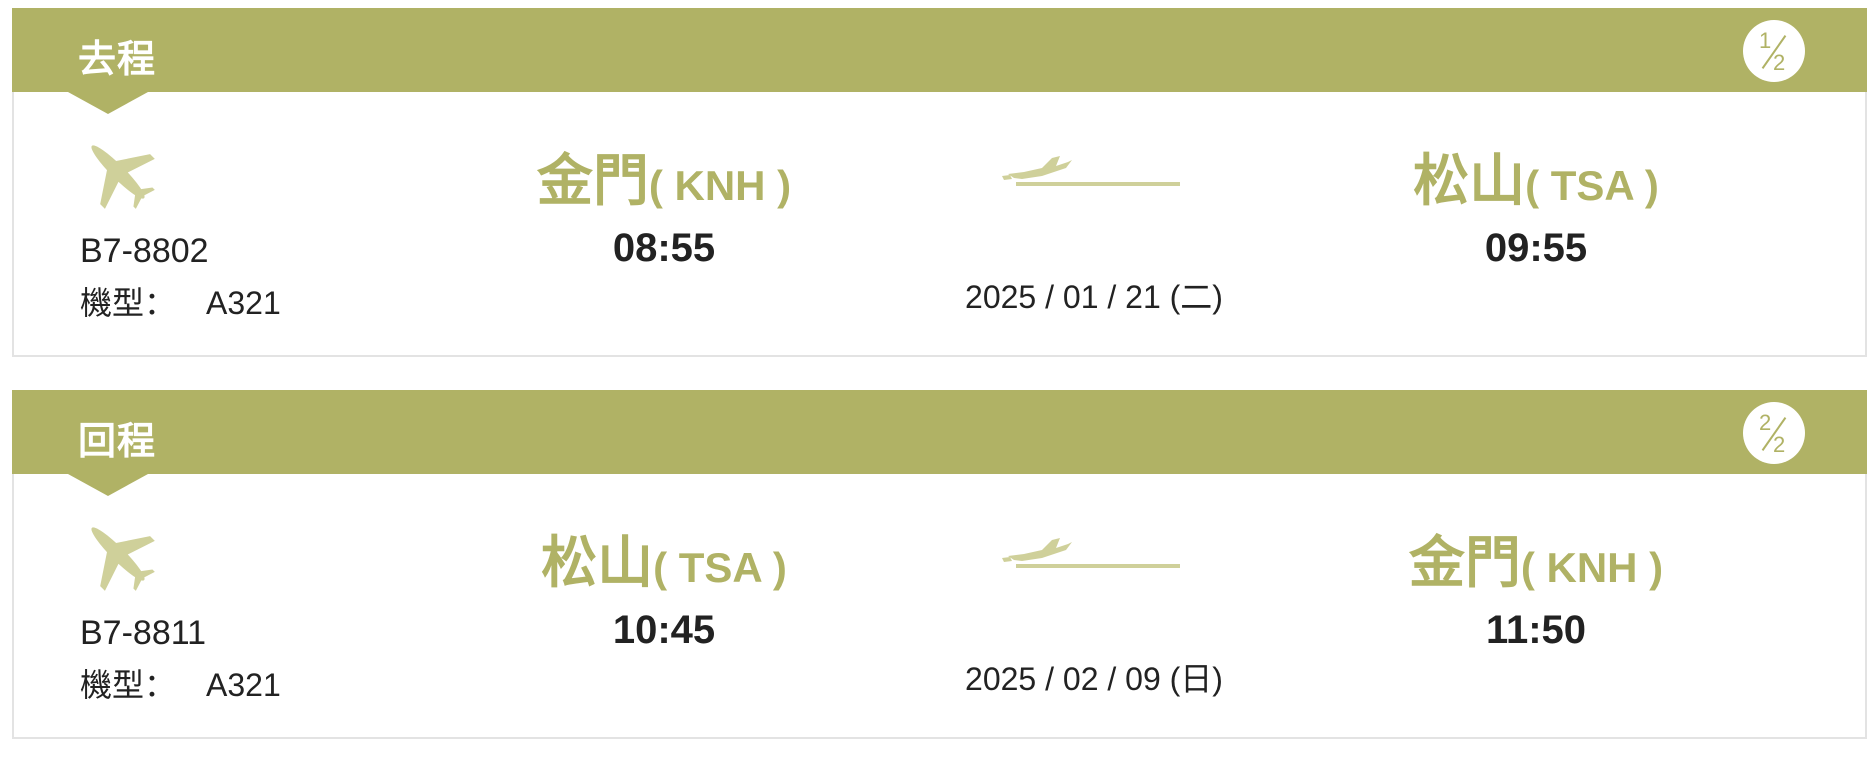  I want to click on departure-airport: 金門( KNH ), so click(664, 176).